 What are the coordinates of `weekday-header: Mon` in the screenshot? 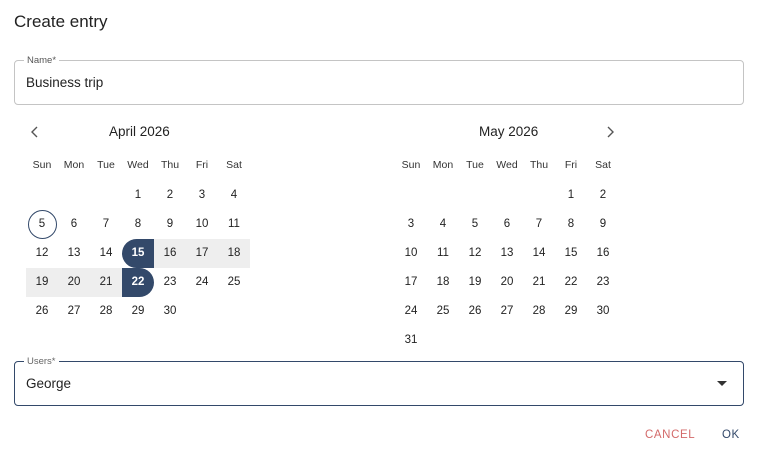 It's located at (443, 165).